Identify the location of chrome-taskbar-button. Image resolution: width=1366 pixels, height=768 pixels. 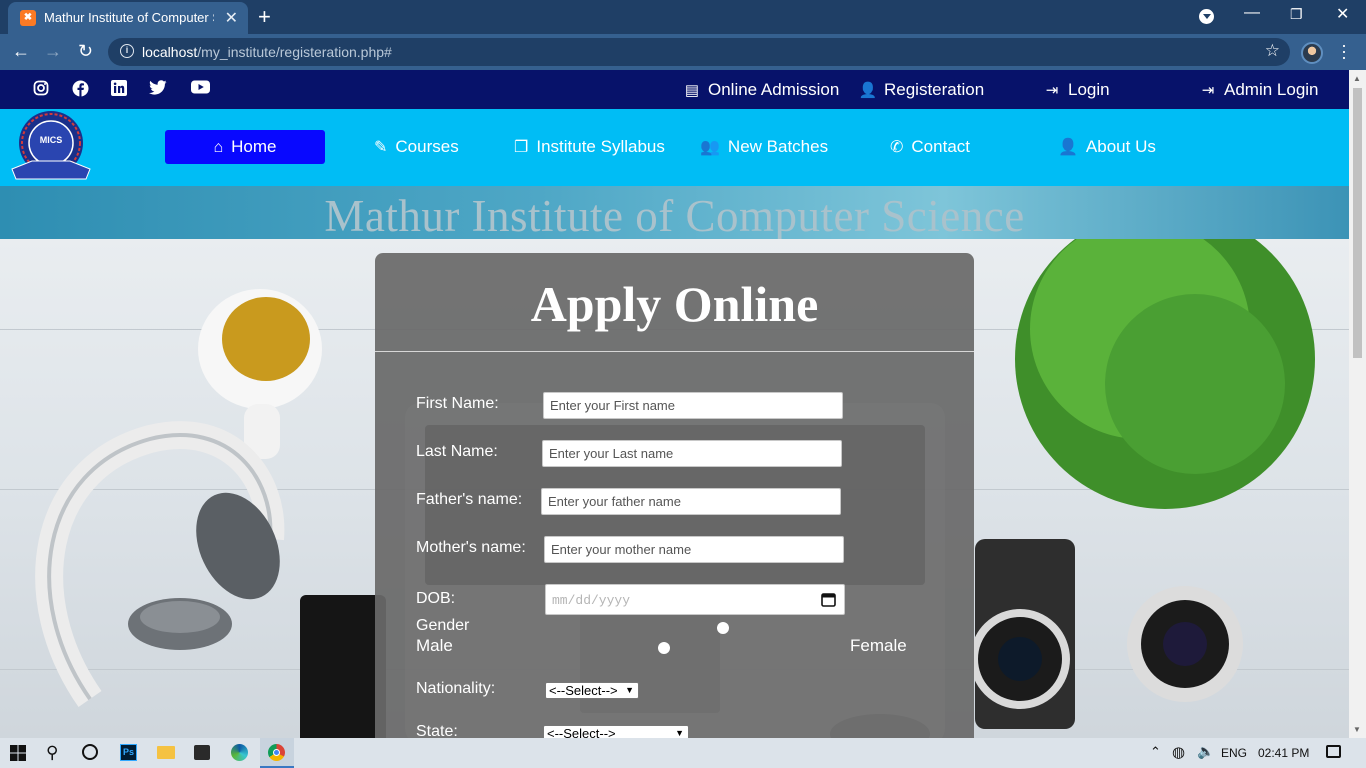
(277, 753).